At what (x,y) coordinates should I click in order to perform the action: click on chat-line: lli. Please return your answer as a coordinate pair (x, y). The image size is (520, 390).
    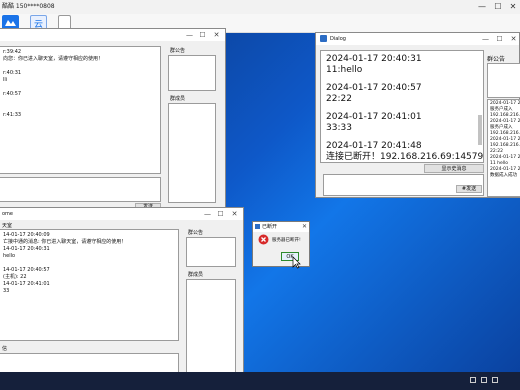
    Looking at the image, I should click on (5, 80).